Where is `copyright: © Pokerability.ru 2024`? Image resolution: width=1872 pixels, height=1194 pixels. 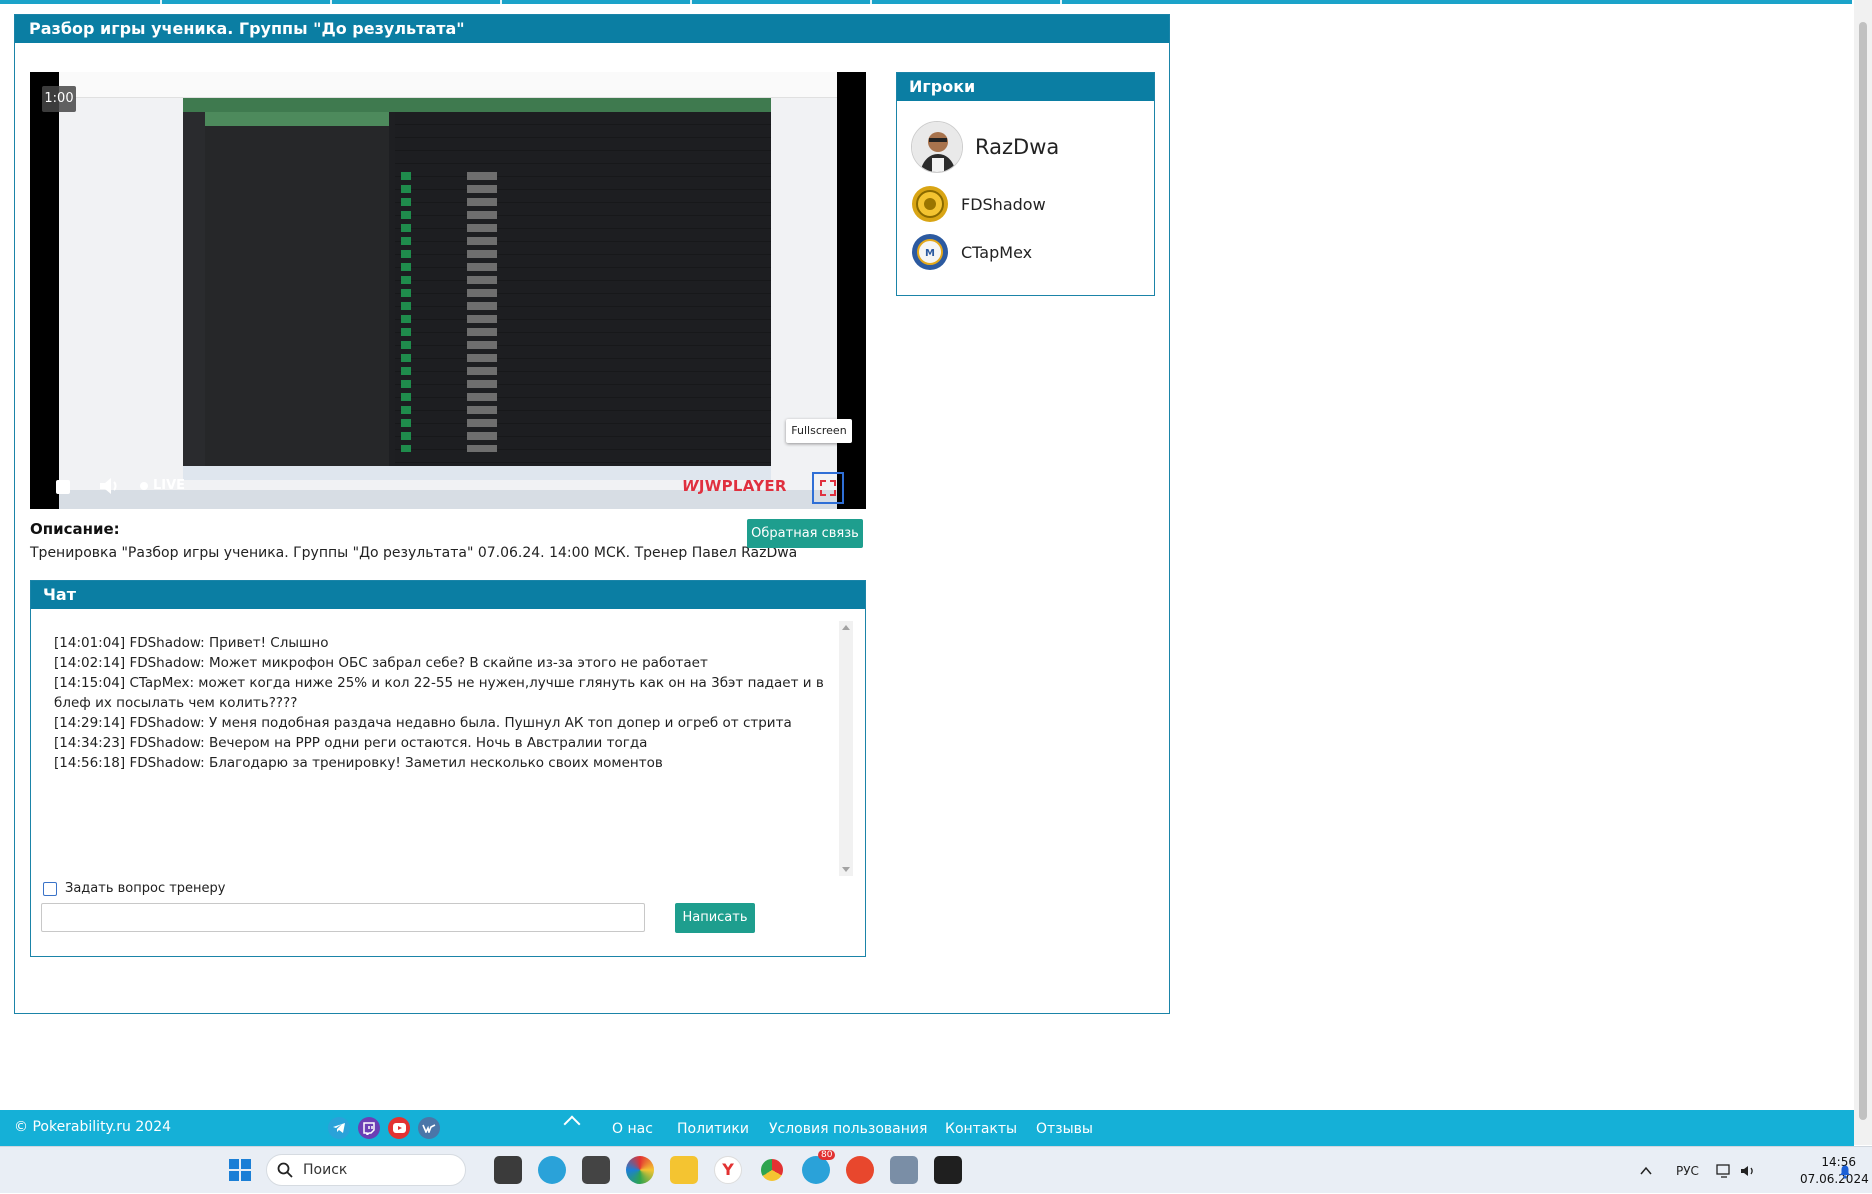 copyright: © Pokerability.ru 2024 is located at coordinates (93, 1127).